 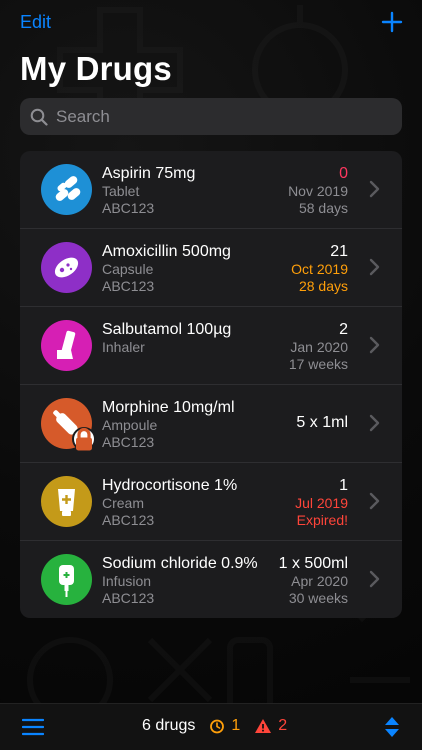 What do you see at coordinates (323, 285) in the screenshot?
I see `drug-time-left: 28 days` at bounding box center [323, 285].